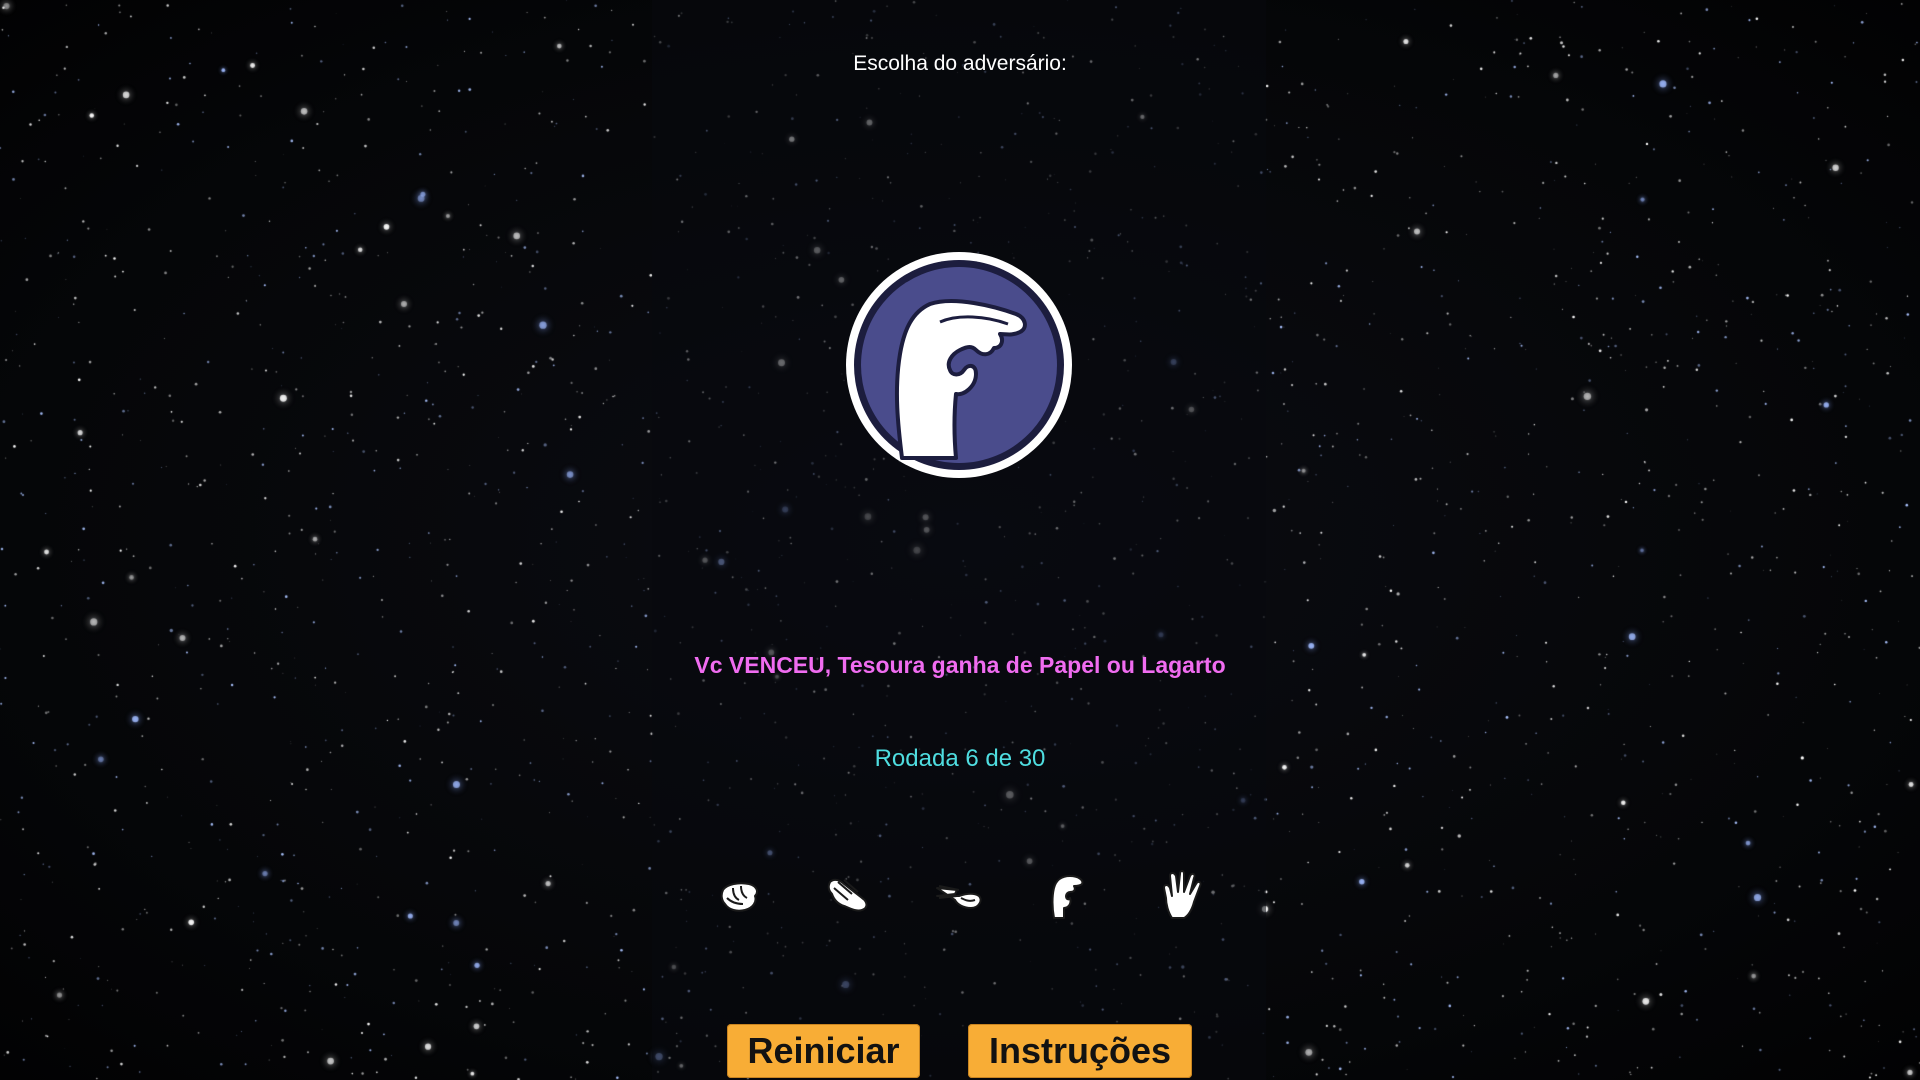 The height and width of the screenshot is (1080, 1920). I want to click on spock-hand-icon, so click(1182, 894).